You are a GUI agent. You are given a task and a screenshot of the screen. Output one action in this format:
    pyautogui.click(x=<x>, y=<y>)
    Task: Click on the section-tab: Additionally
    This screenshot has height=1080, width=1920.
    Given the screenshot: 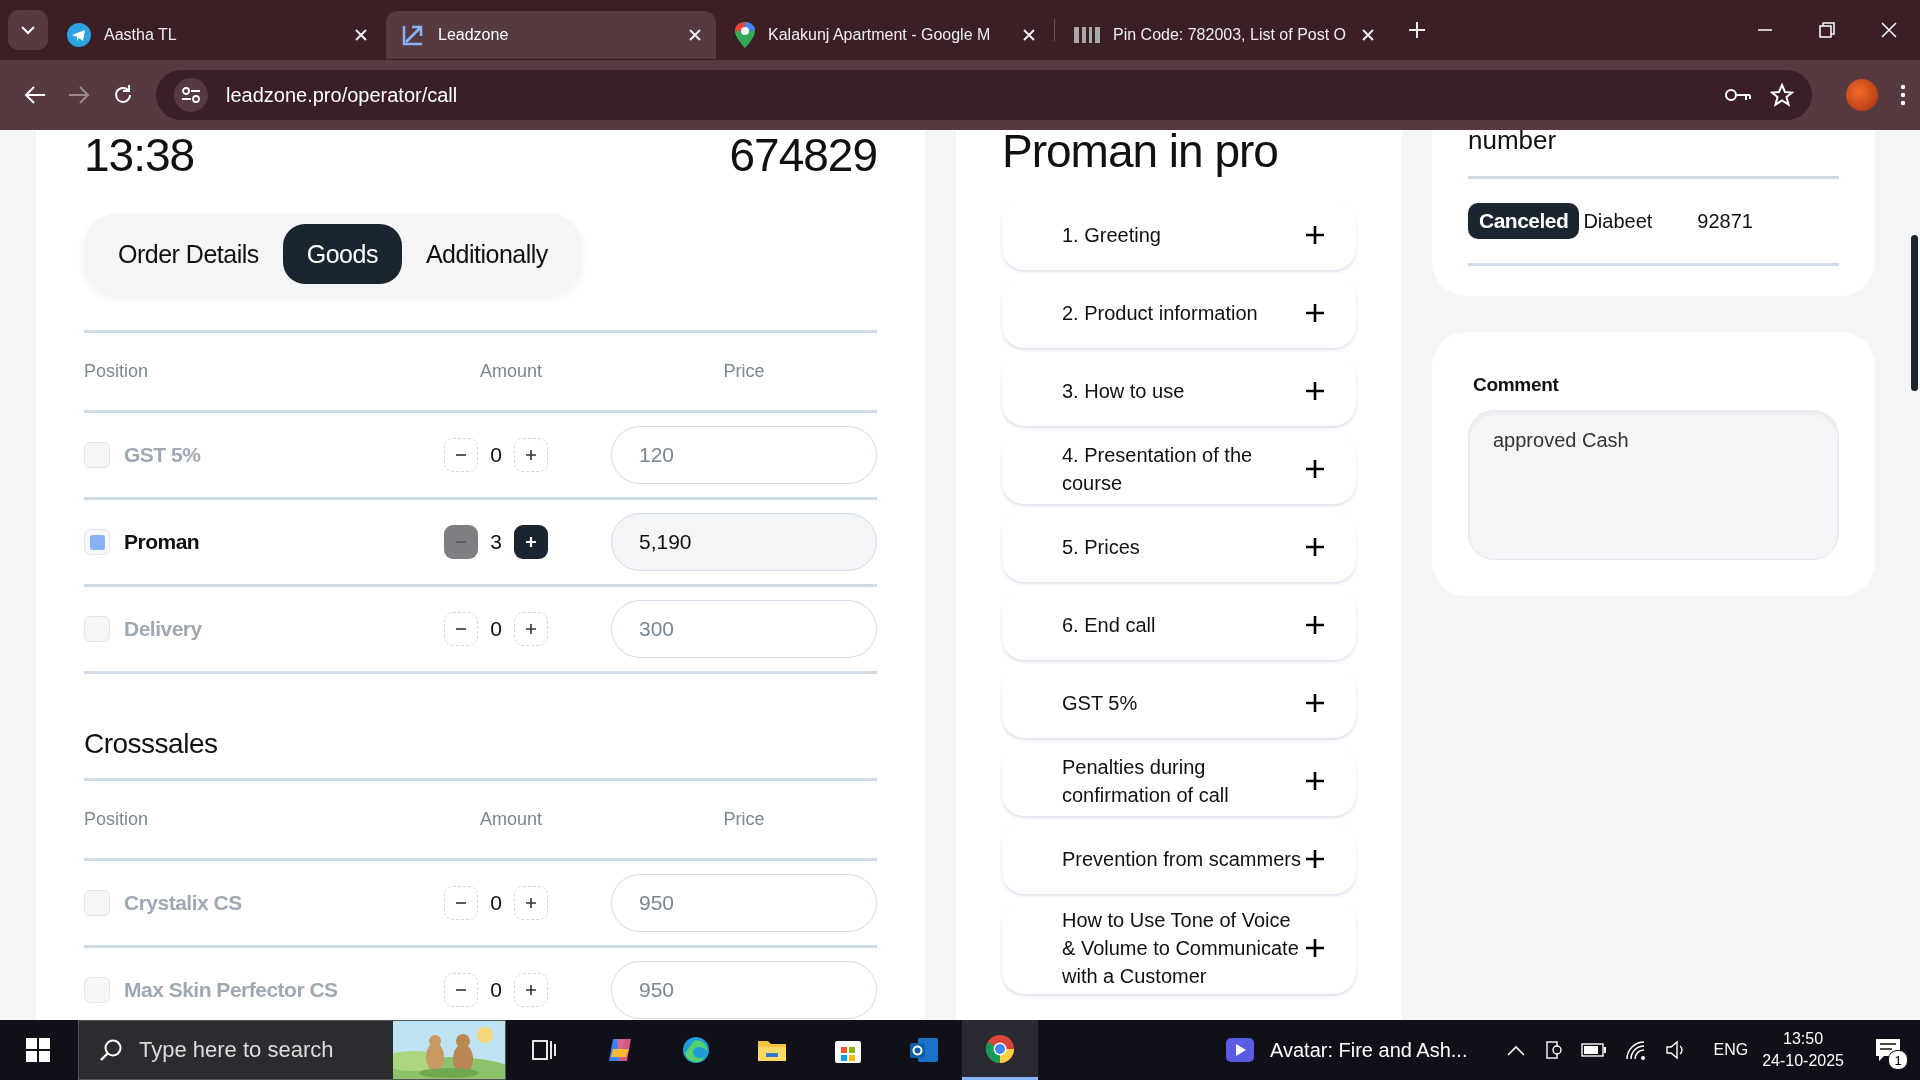 What is the action you would take?
    pyautogui.click(x=486, y=254)
    